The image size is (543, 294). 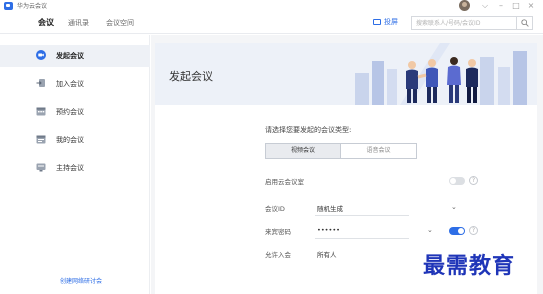 What do you see at coordinates (391, 22) in the screenshot?
I see `cast-screen-label: 投屏` at bounding box center [391, 22].